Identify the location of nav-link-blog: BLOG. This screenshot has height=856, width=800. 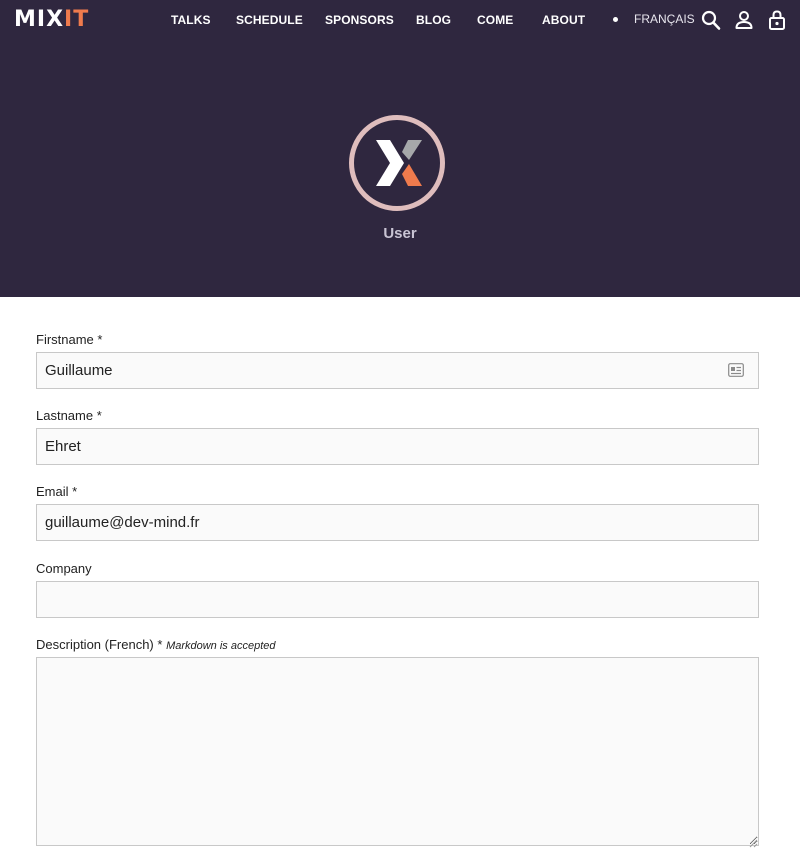
(433, 20).